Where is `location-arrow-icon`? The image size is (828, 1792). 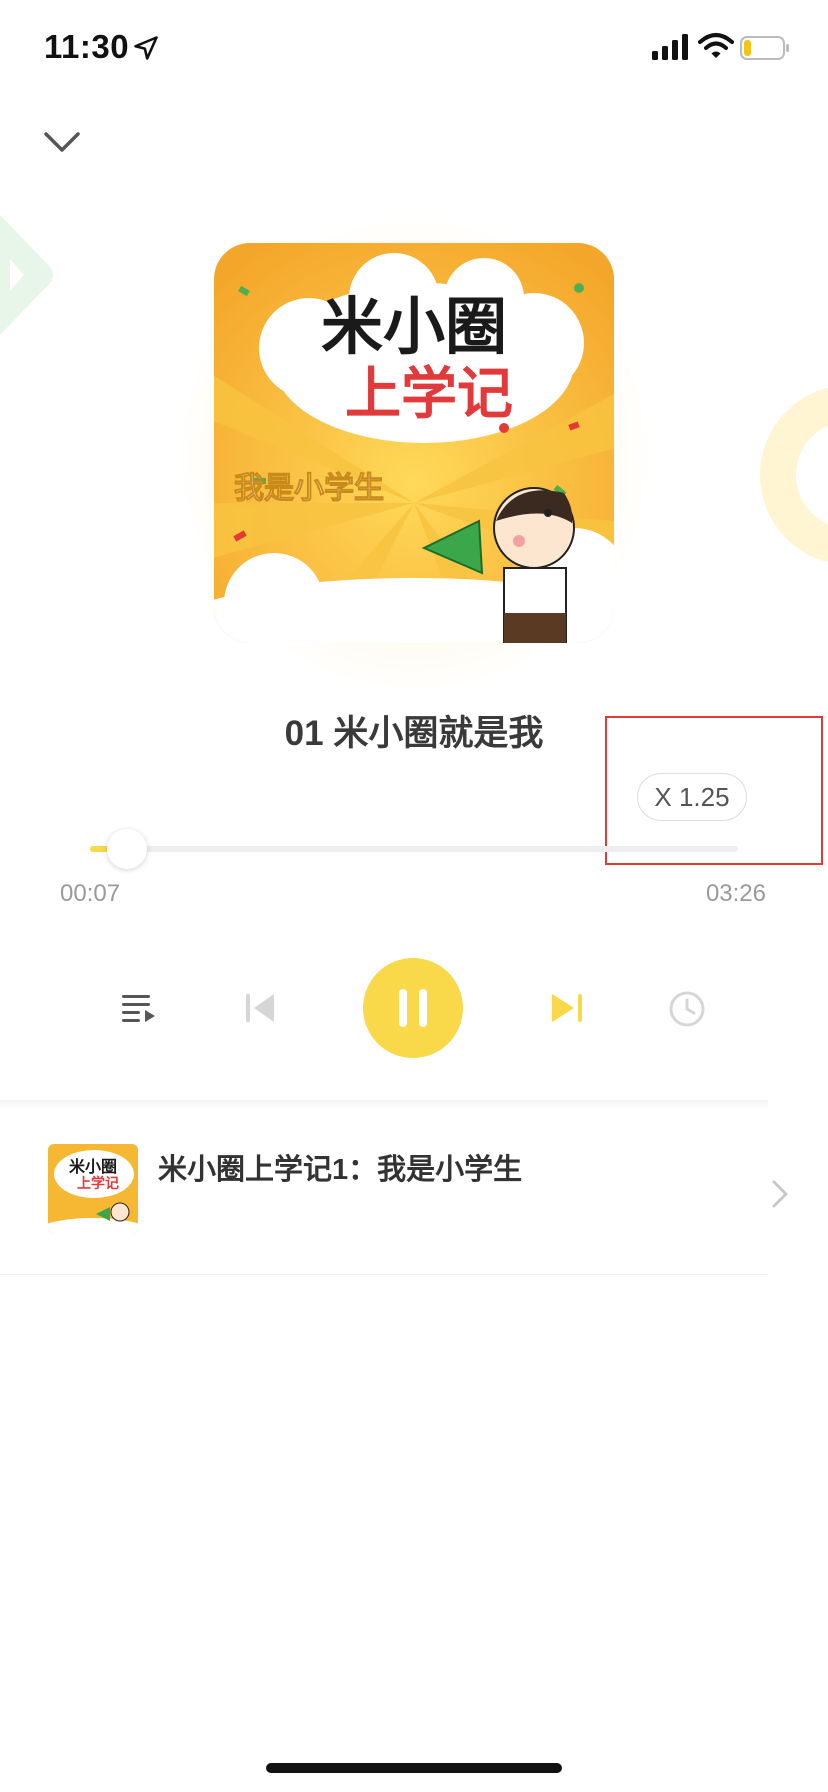 location-arrow-icon is located at coordinates (146, 48).